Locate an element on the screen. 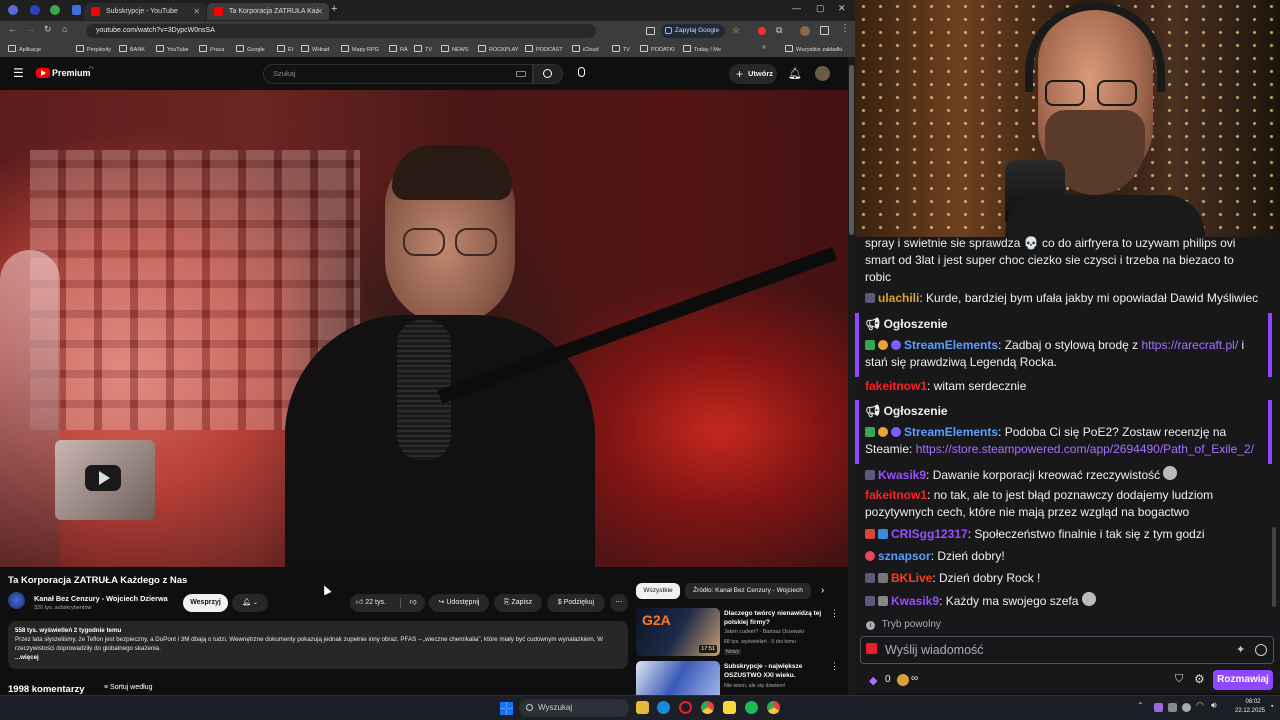 Image resolution: width=1280 pixels, height=720 pixels. create-button: + Utwórz is located at coordinates (753, 74).